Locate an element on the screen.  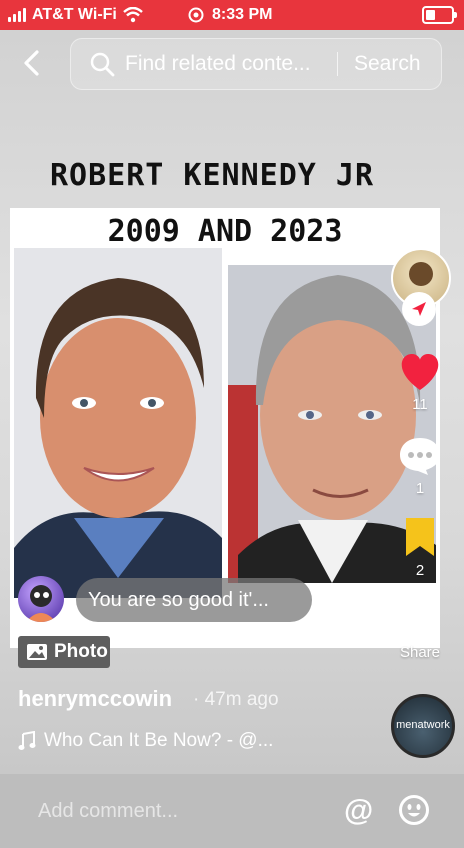
search-divider is located at coordinates (337, 64).